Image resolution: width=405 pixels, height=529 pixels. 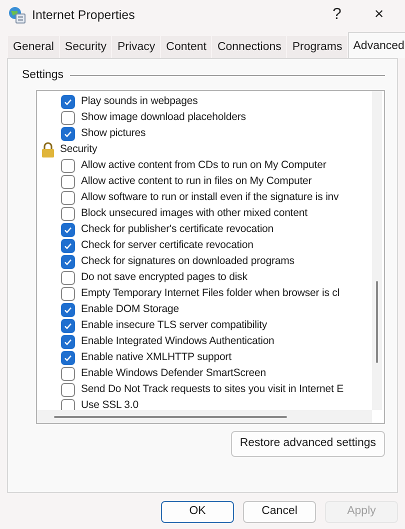 I want to click on setting-label: Allow active content from CDs to run on My Computer, so click(x=203, y=166).